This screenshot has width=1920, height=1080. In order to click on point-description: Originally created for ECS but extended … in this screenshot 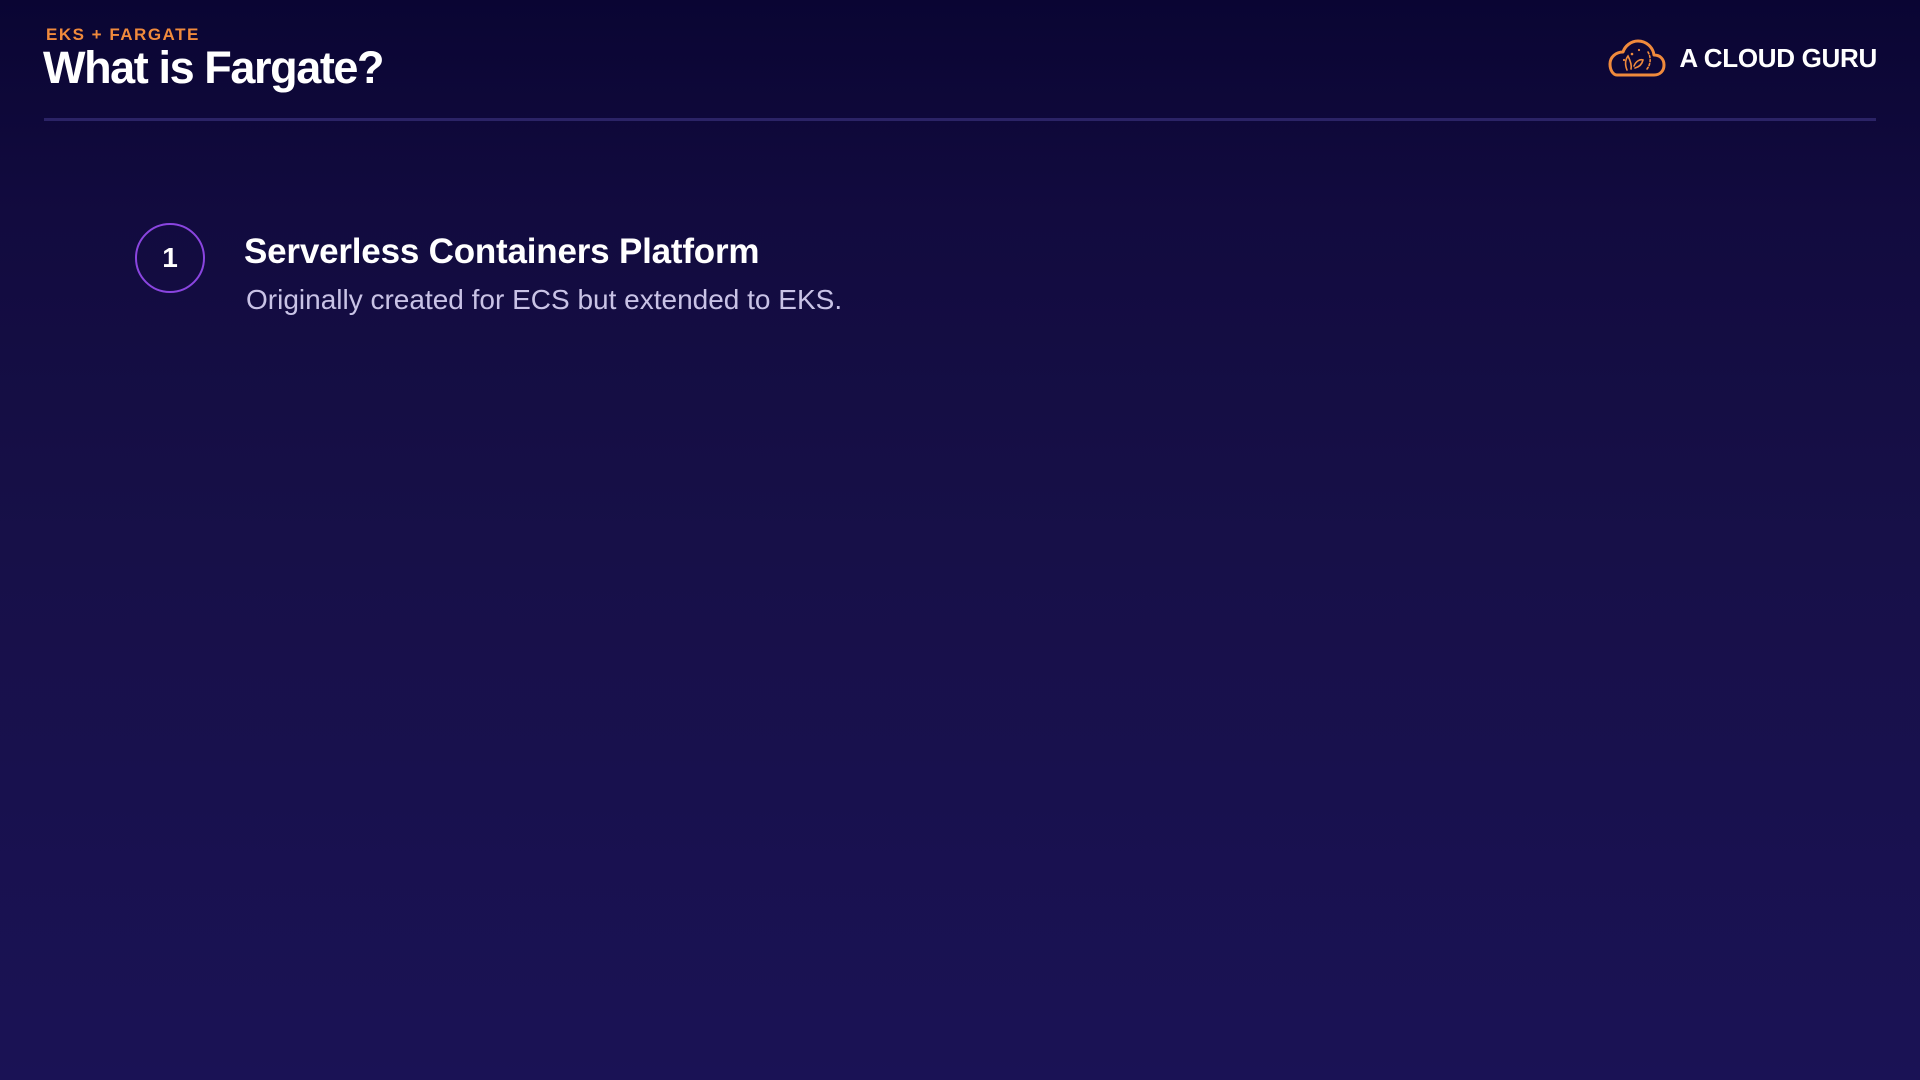, I will do `click(544, 299)`.